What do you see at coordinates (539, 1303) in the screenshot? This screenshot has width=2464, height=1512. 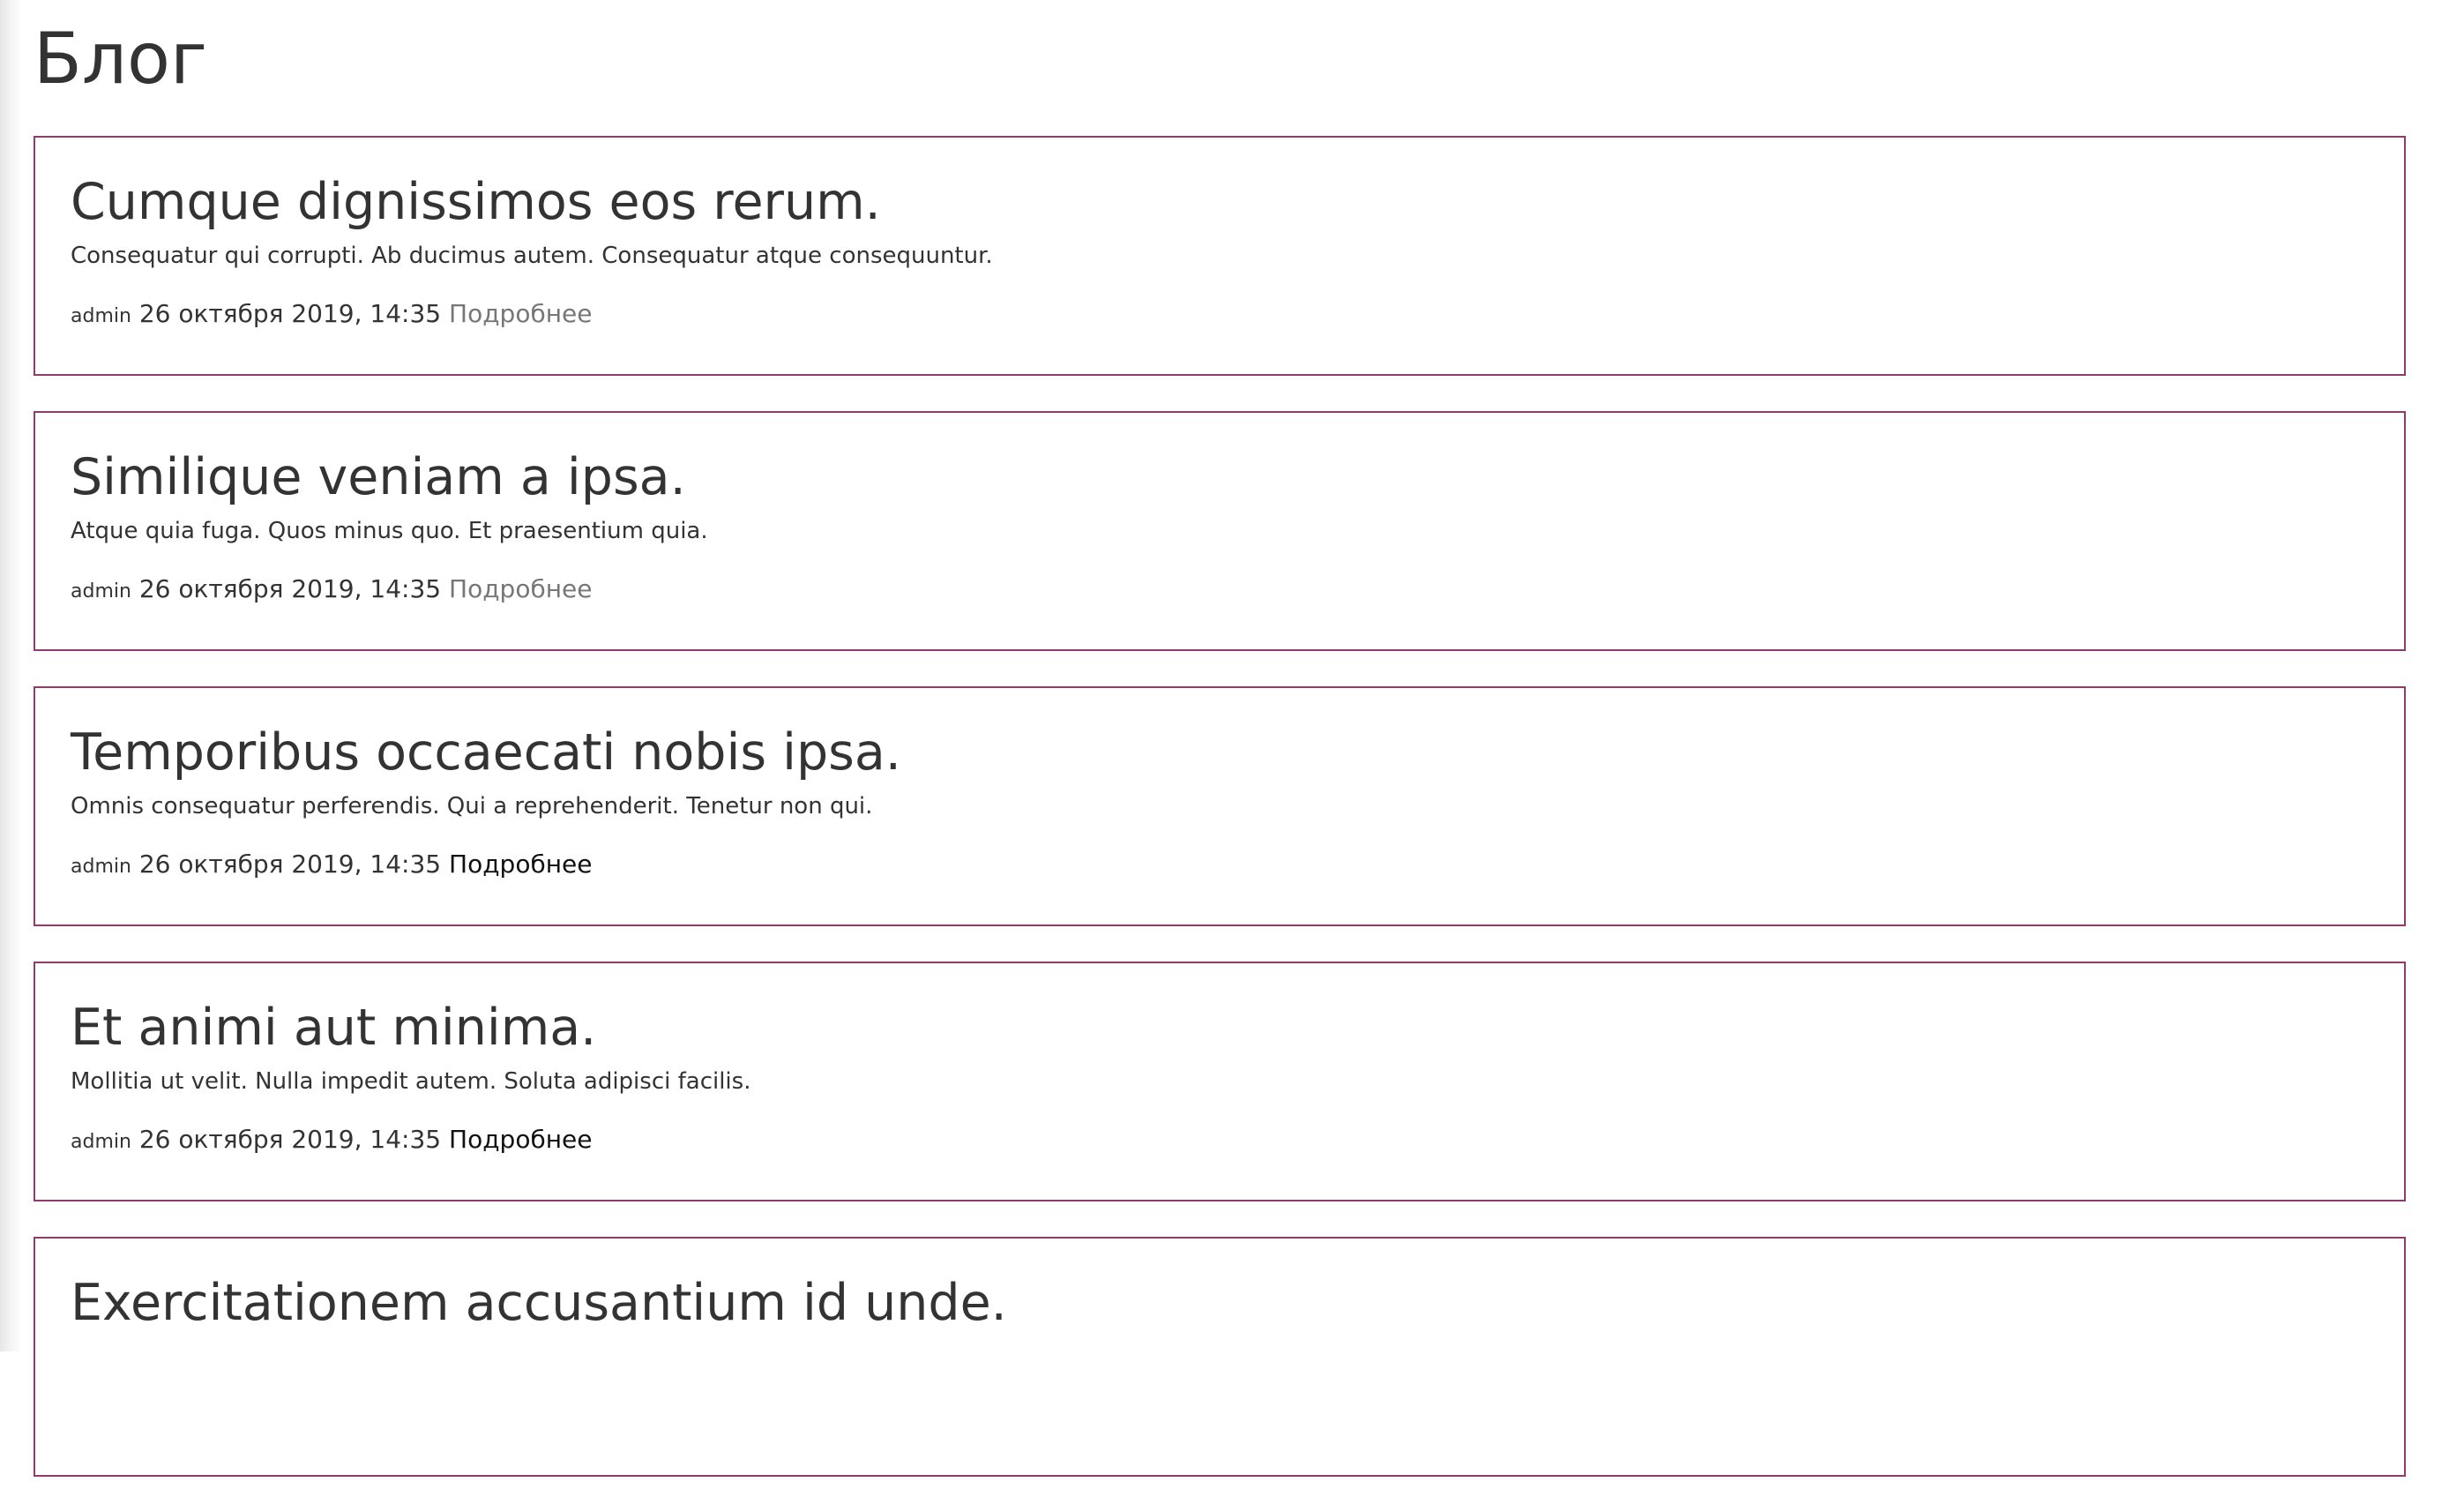 I see `post-title: Exercitationem accusantium id unde.` at bounding box center [539, 1303].